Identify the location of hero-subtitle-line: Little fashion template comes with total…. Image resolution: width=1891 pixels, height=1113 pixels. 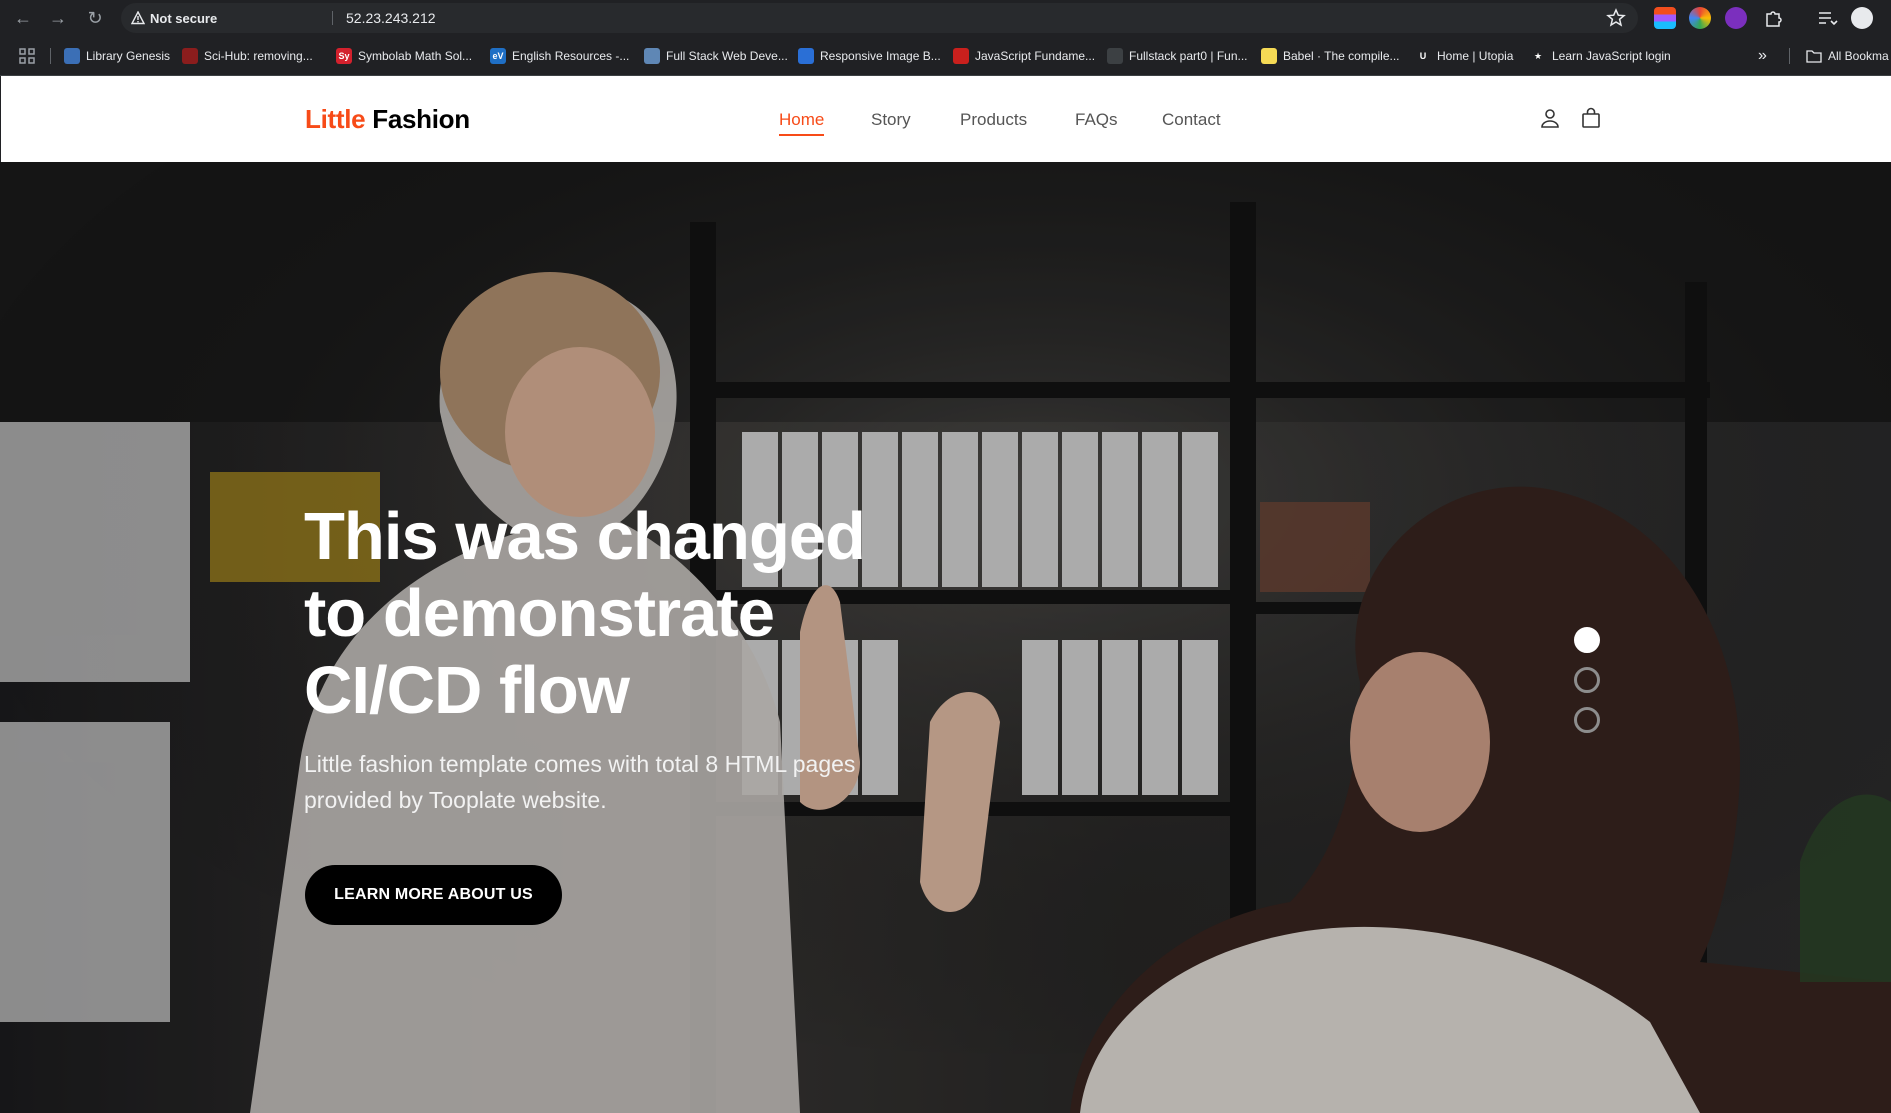
(580, 764).